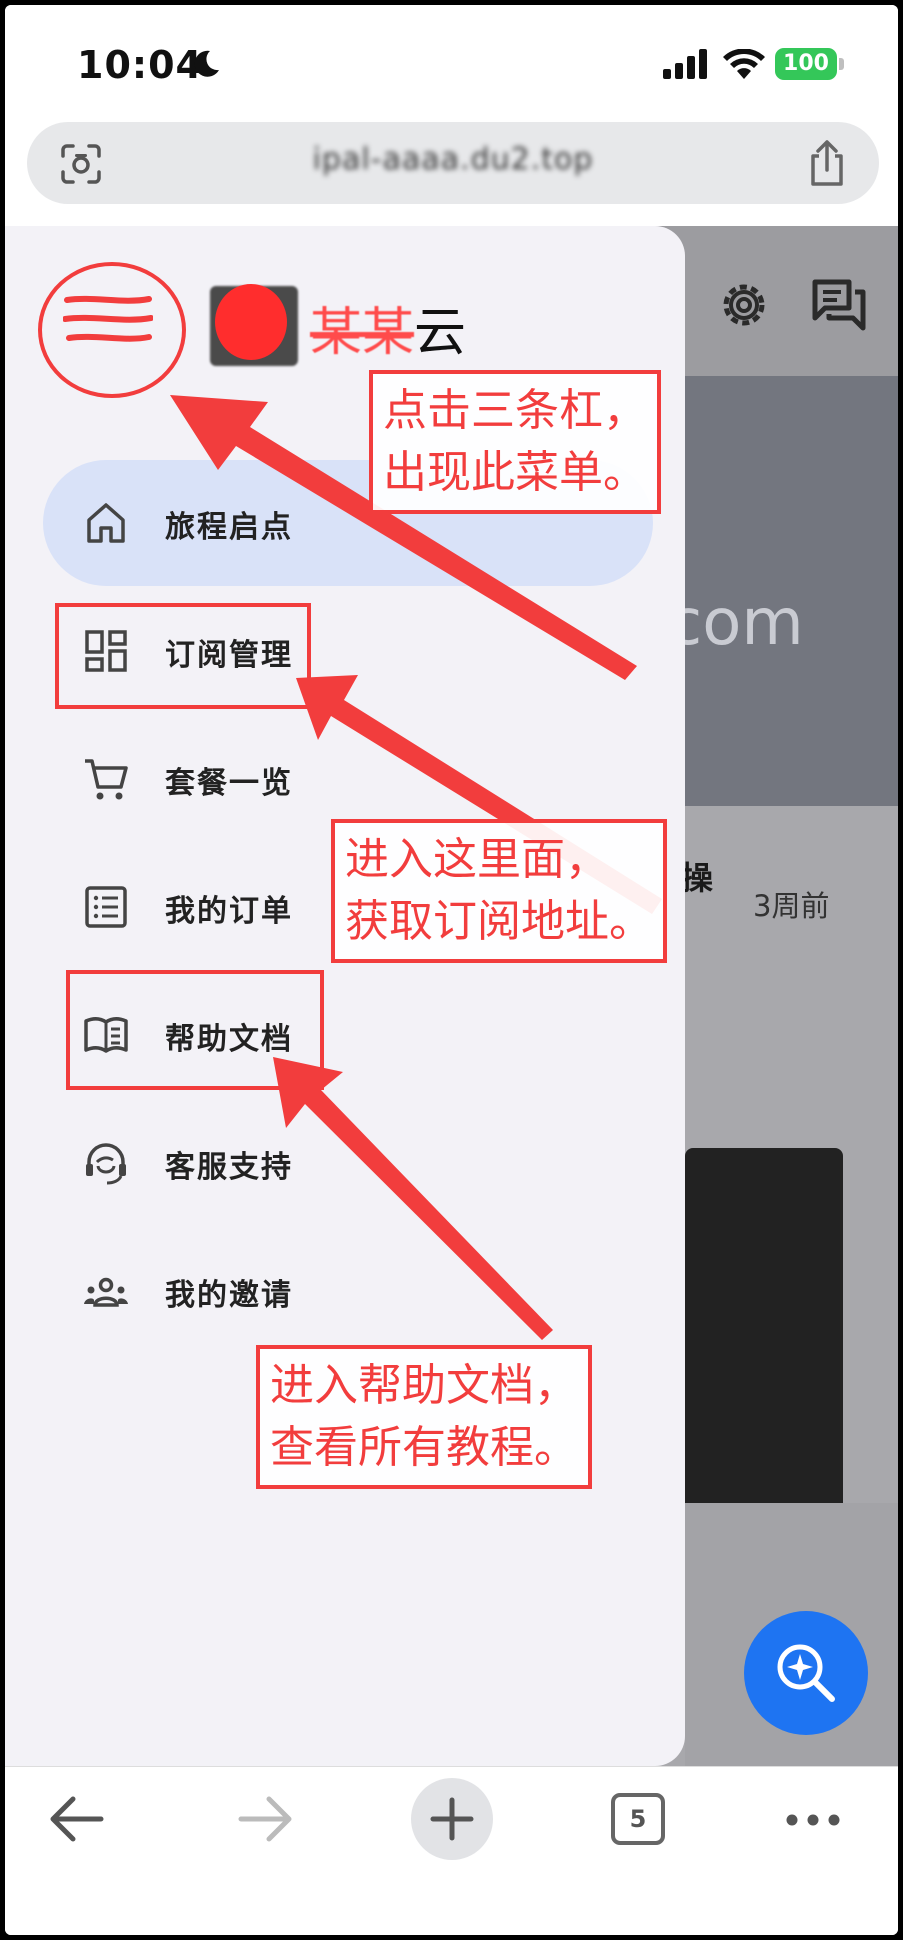 The image size is (903, 1940). What do you see at coordinates (477, 859) in the screenshot?
I see `callout-subscription-line1: 进入这里面，` at bounding box center [477, 859].